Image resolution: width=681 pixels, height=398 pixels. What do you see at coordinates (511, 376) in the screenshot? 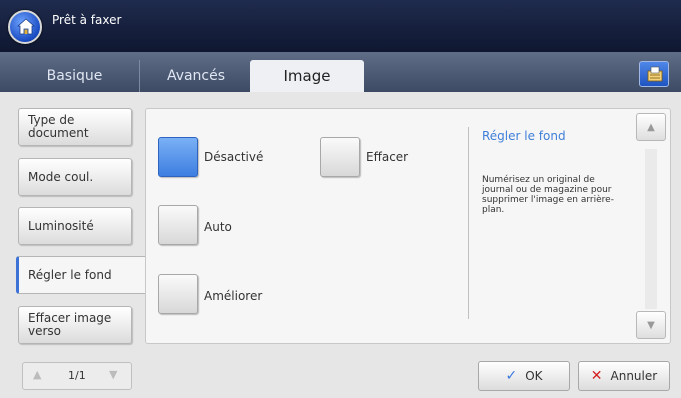
I see `check-icon: ✓` at bounding box center [511, 376].